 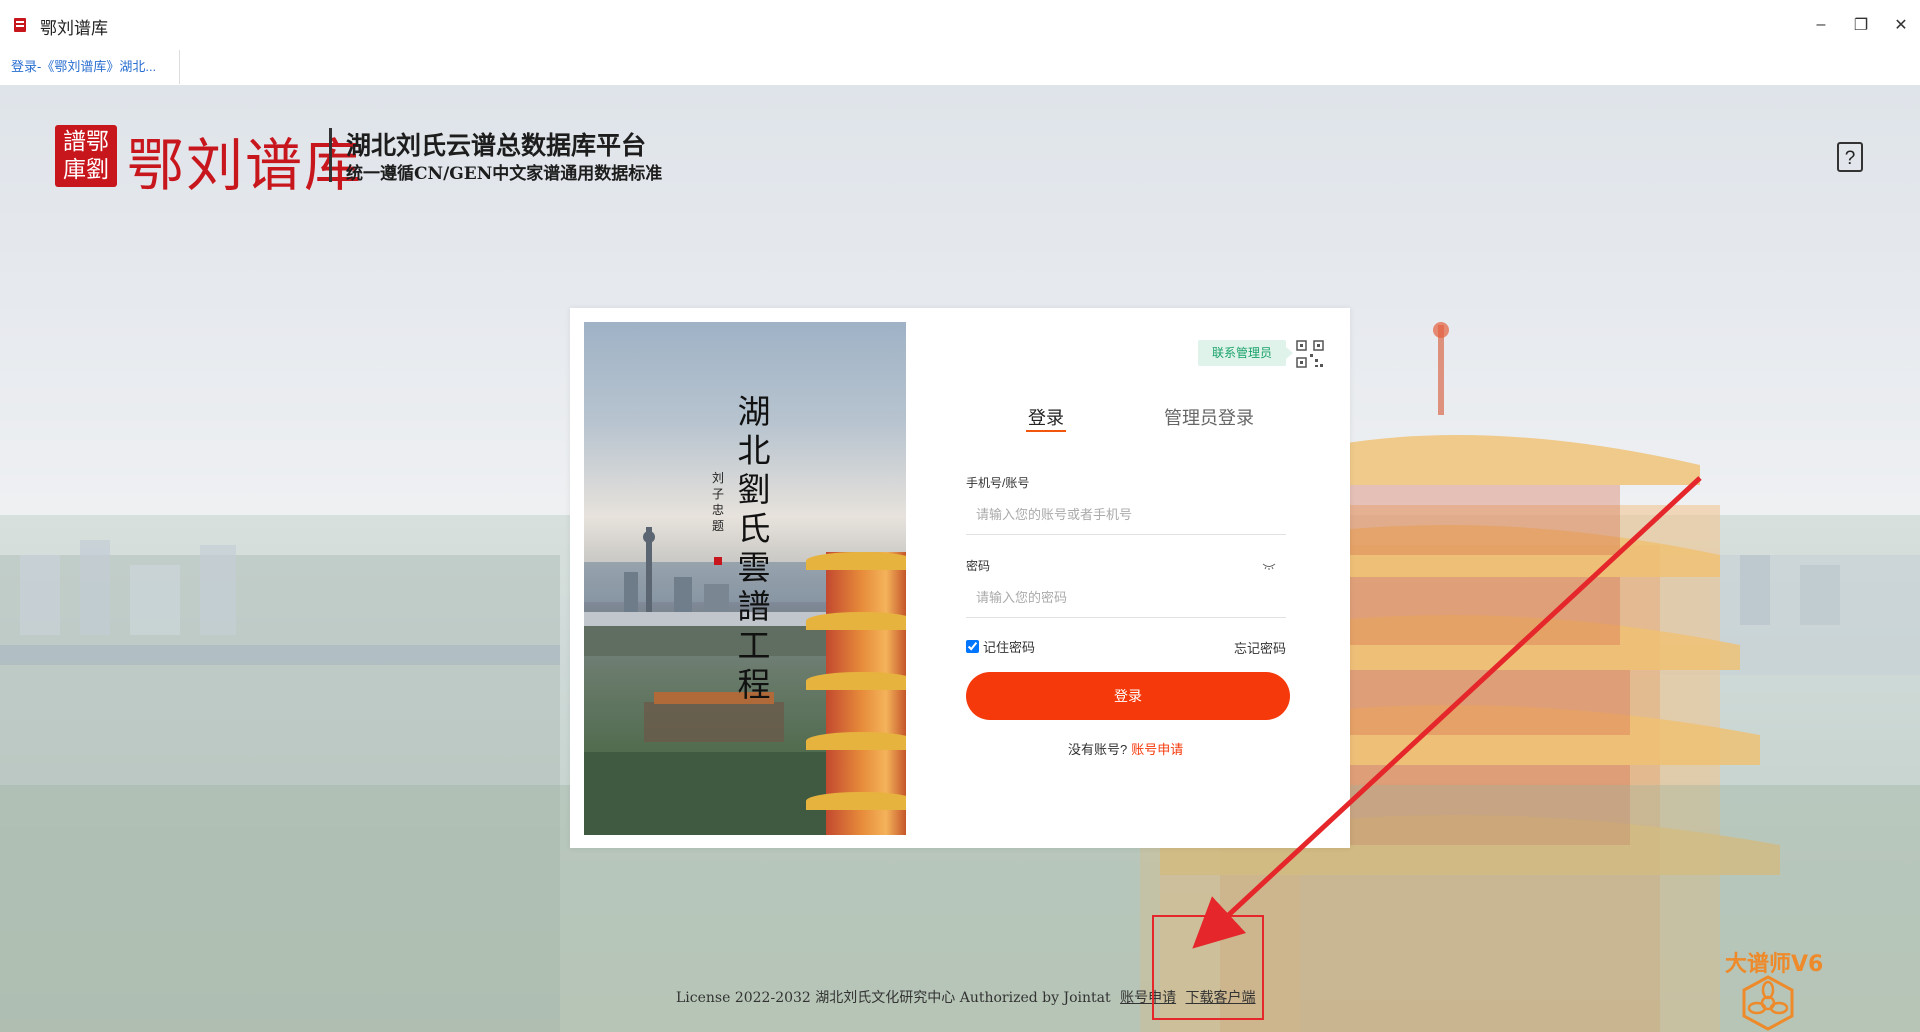 What do you see at coordinates (1208, 967) in the screenshot?
I see `annotation-highlight-box` at bounding box center [1208, 967].